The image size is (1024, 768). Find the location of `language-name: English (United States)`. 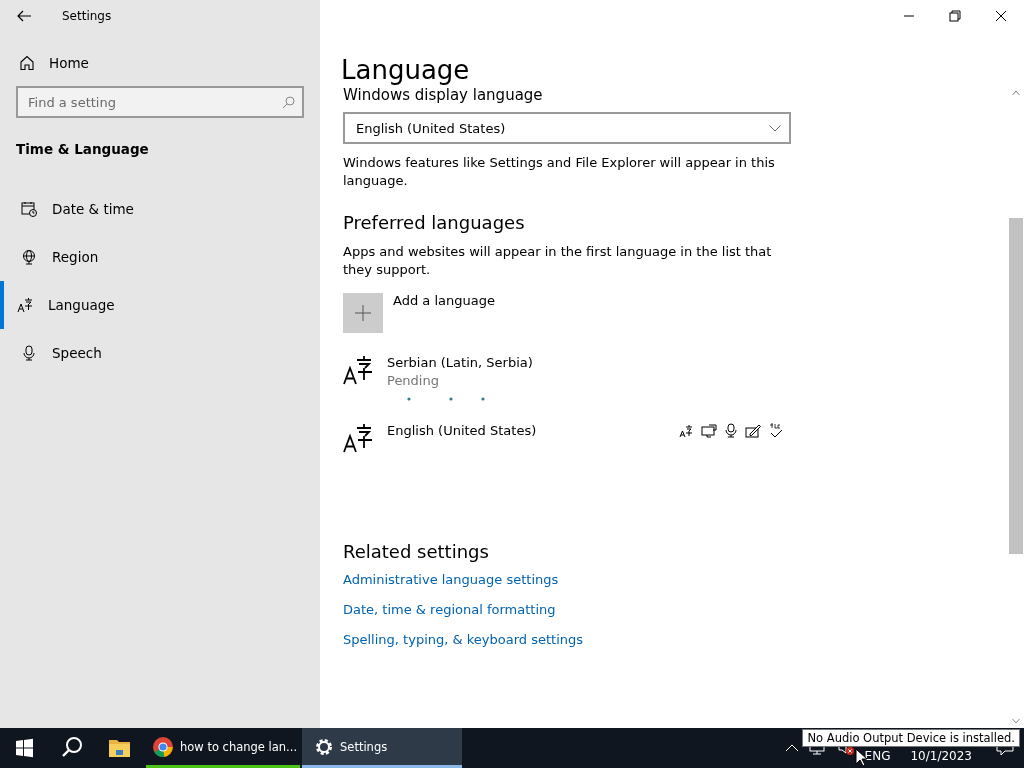

language-name: English (United States) is located at coordinates (462, 430).